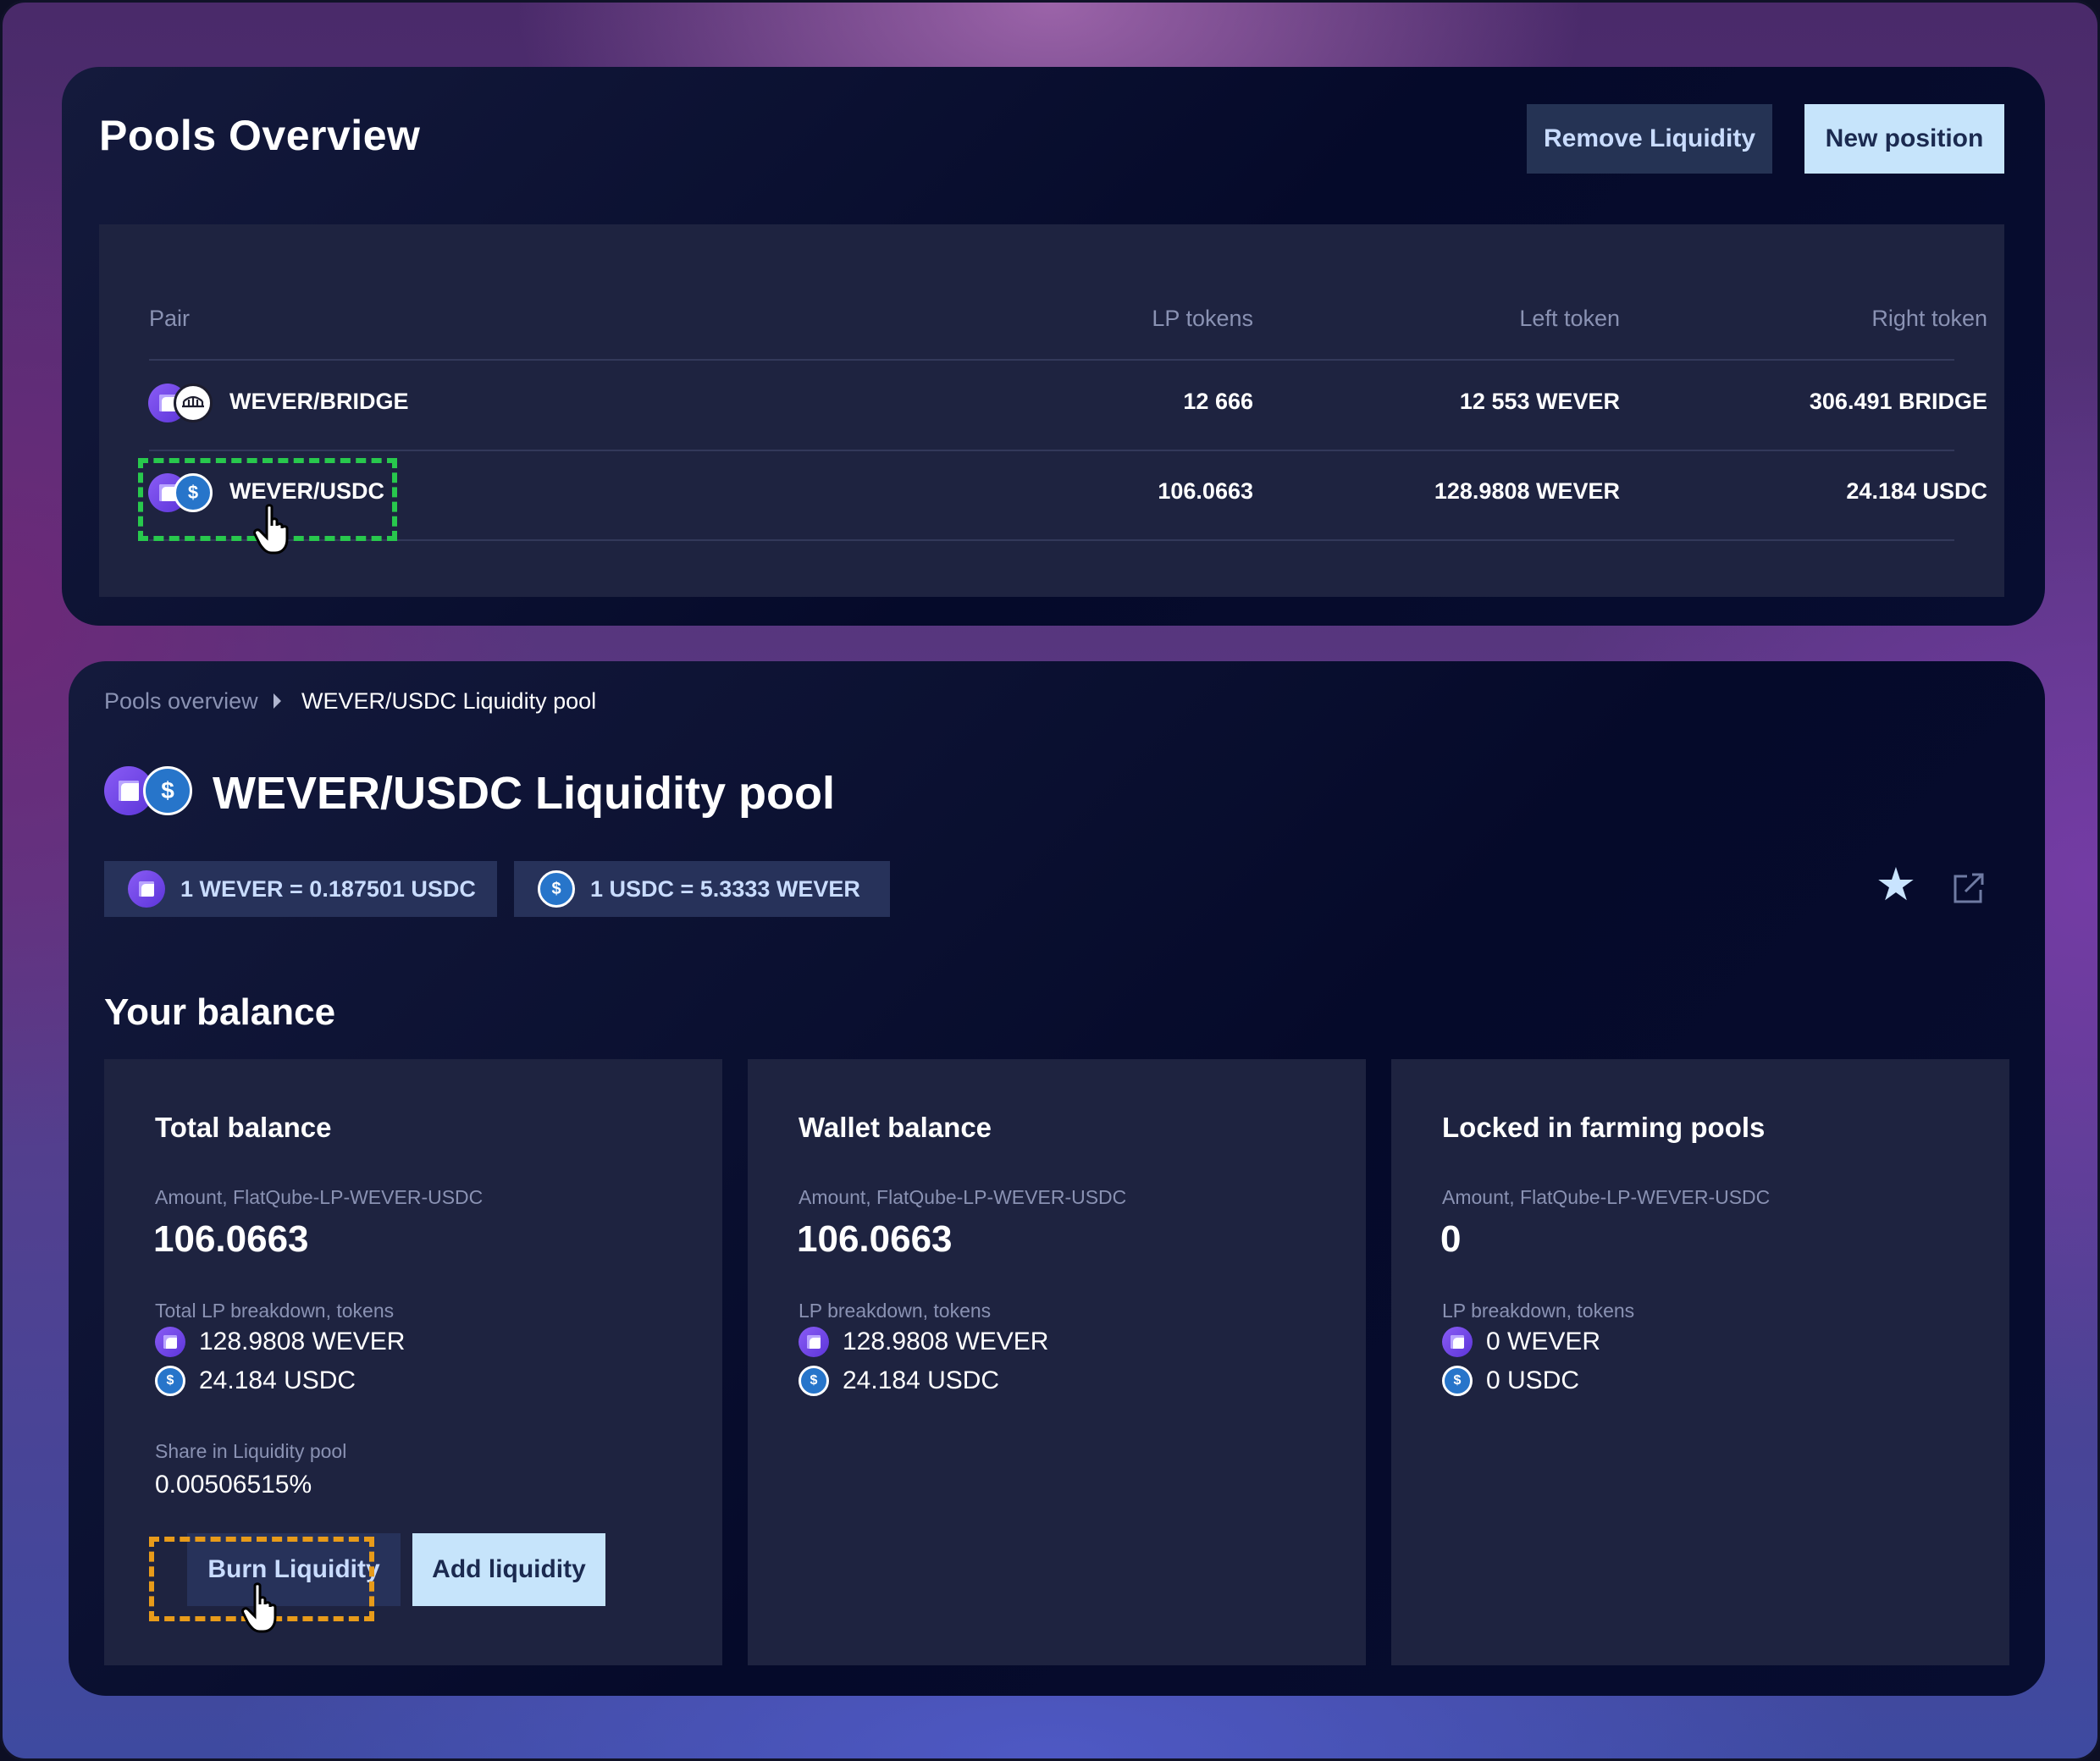 The height and width of the screenshot is (1761, 2100). Describe the element at coordinates (251, 1451) in the screenshot. I see `share-label: Share in Liquidity pool` at that location.